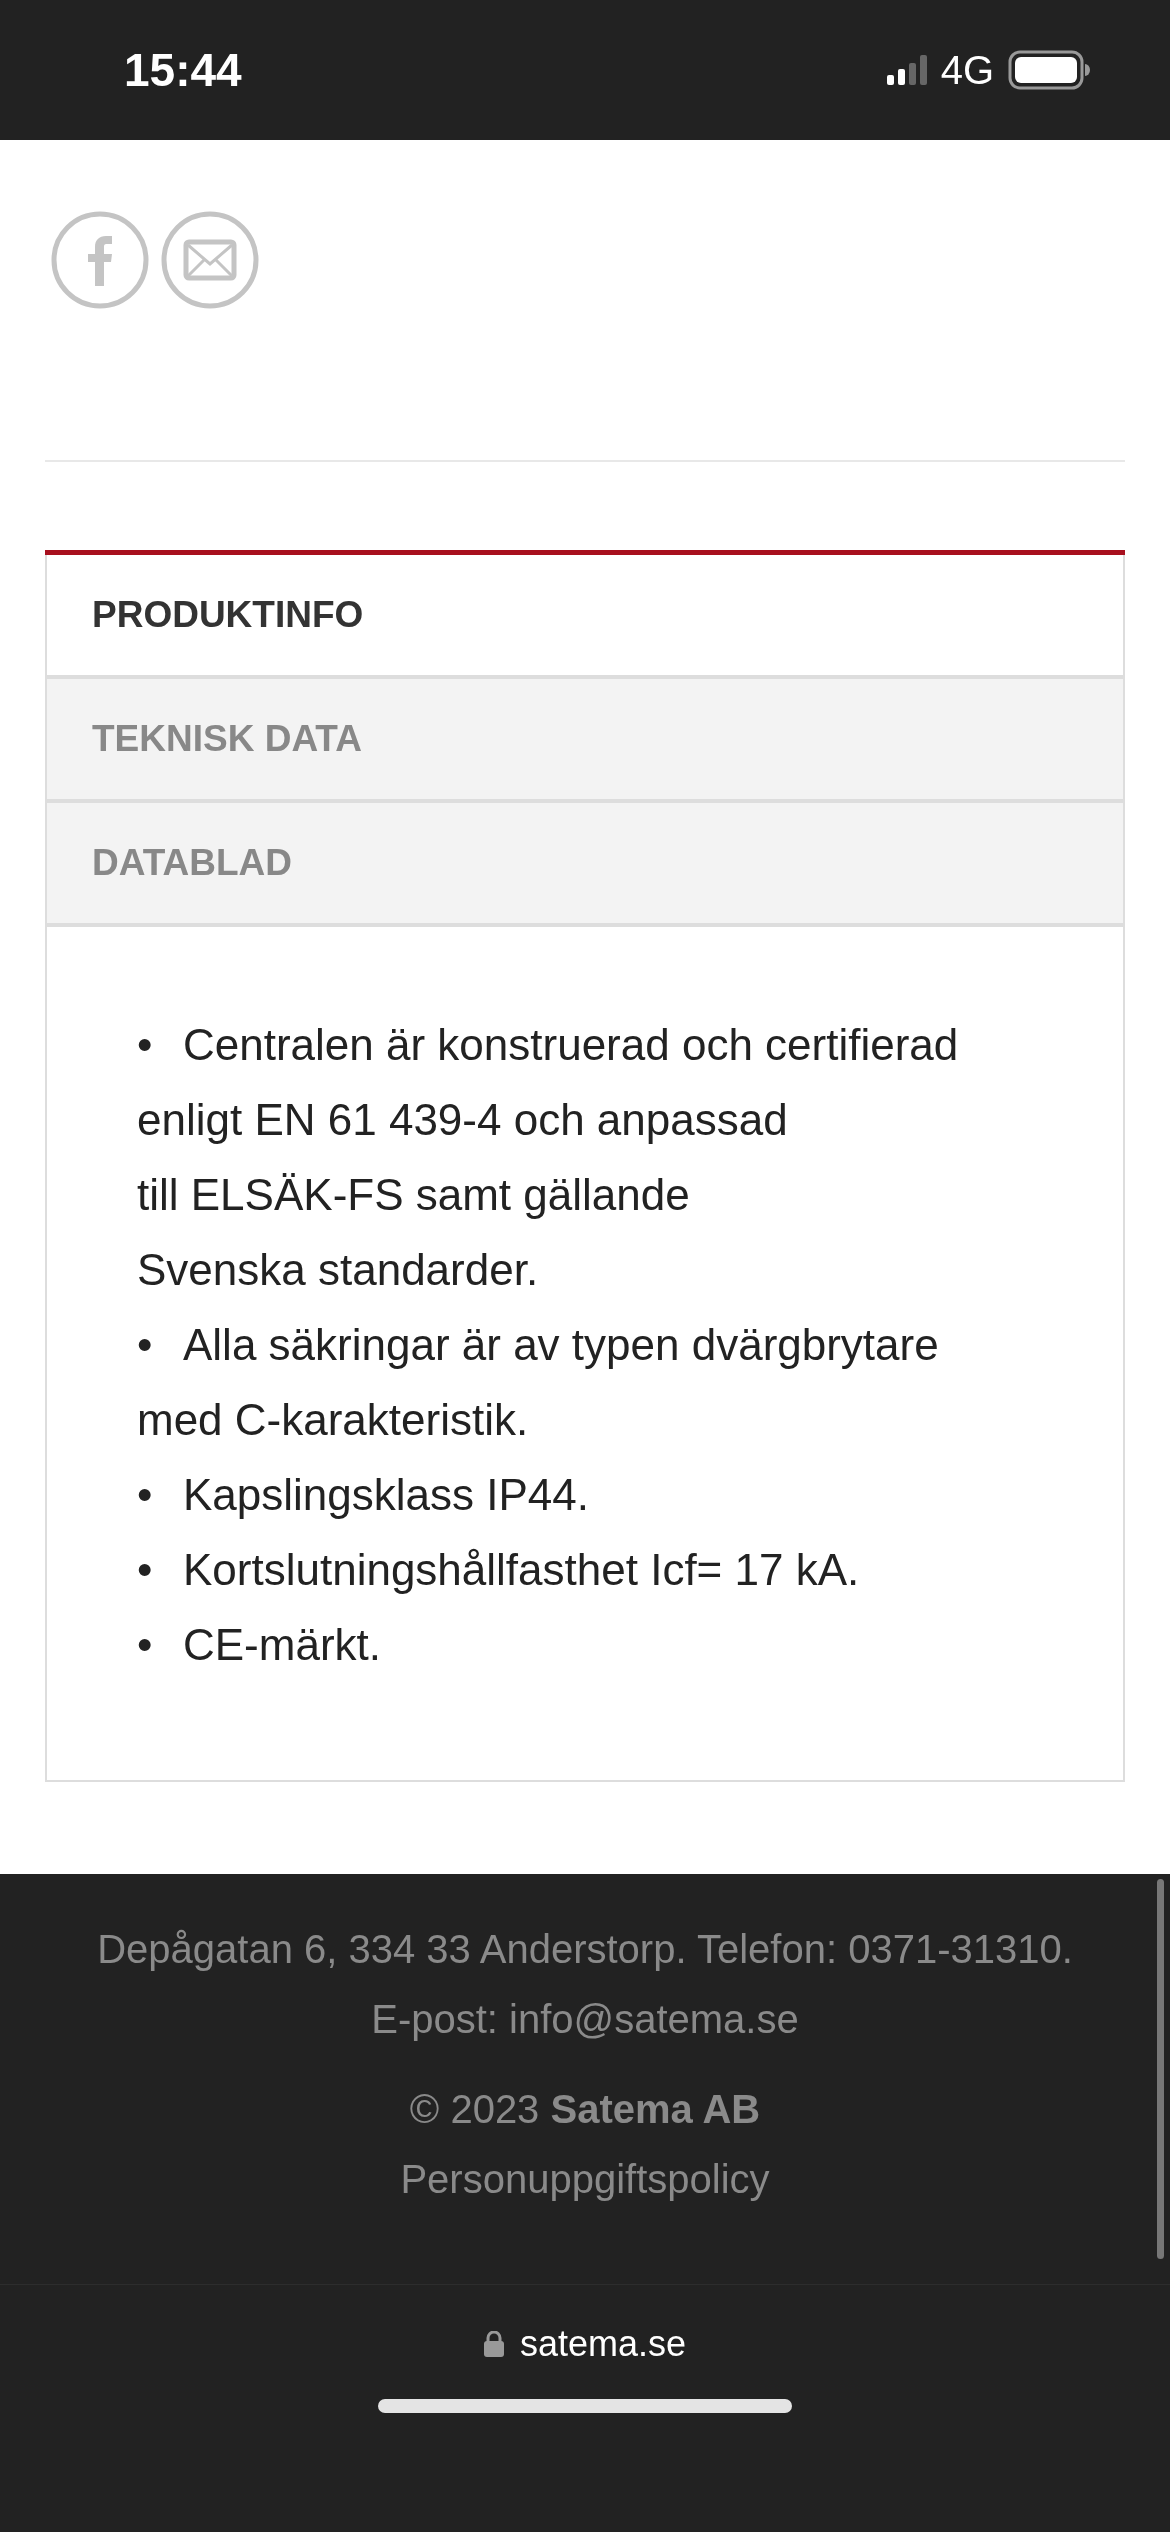 Image resolution: width=1170 pixels, height=2532 pixels. I want to click on list-text: • Centralen är konstruerad och certifierad, so click(548, 1045).